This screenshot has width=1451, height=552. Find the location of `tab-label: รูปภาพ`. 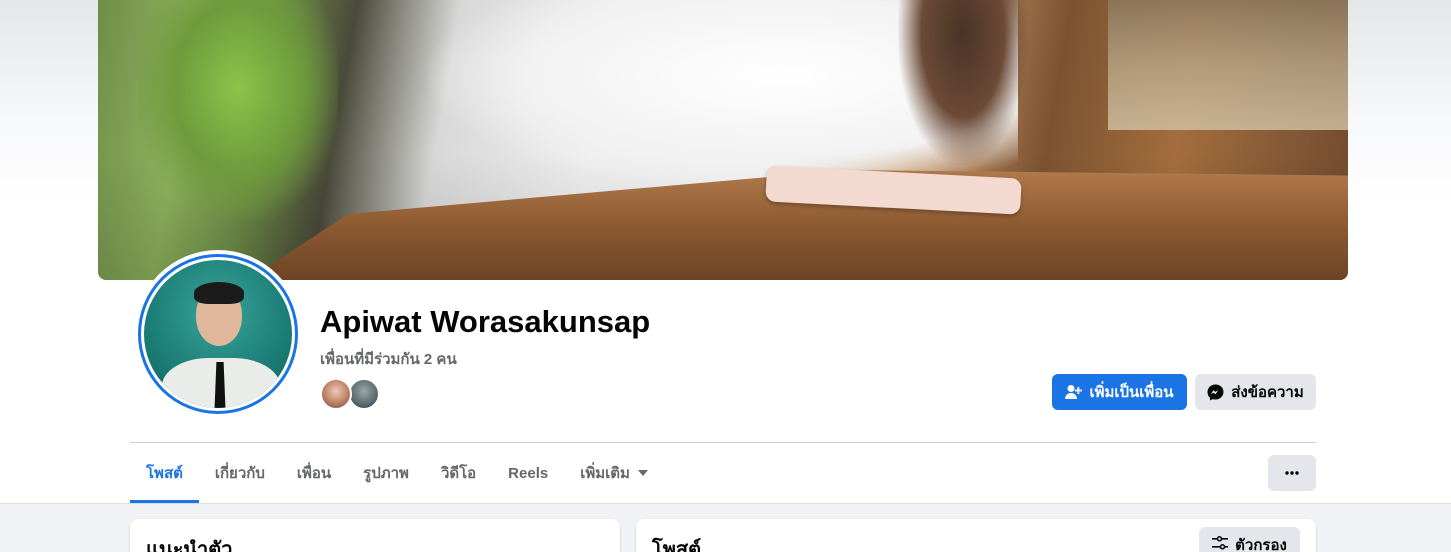

tab-label: รูปภาพ is located at coordinates (386, 473).